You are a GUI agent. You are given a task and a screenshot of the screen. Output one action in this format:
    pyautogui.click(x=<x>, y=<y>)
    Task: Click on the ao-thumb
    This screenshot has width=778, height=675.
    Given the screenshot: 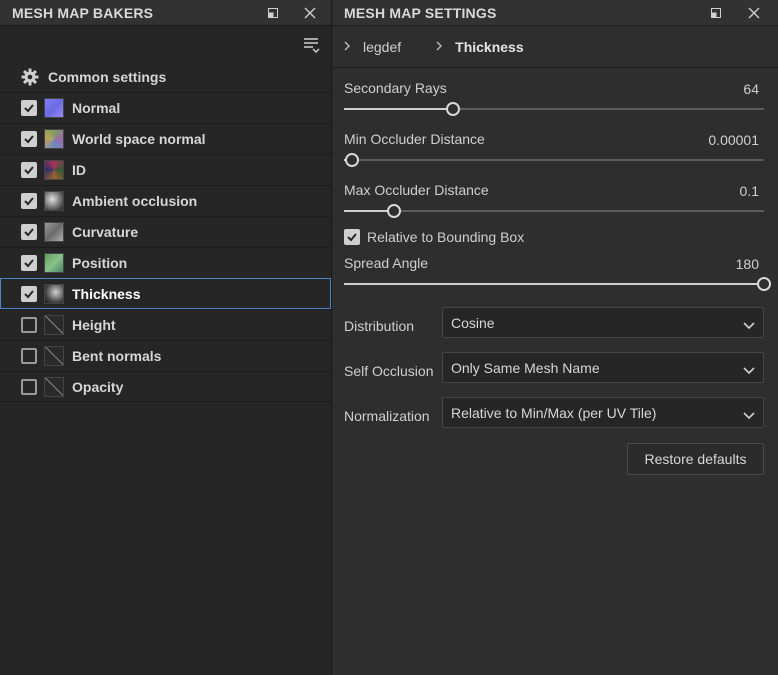 What is the action you would take?
    pyautogui.click(x=54, y=201)
    